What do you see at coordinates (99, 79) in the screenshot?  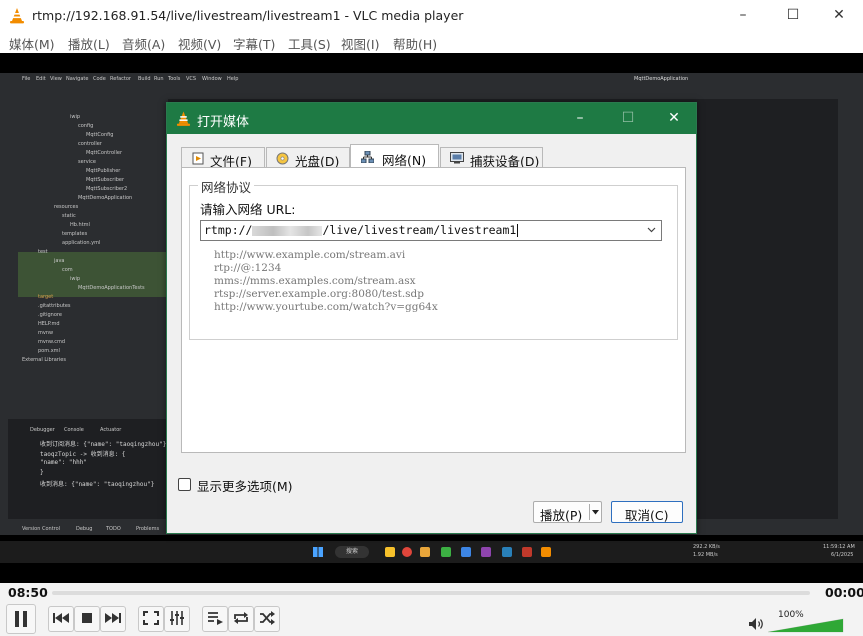 I see `ide-menu-item: Code` at bounding box center [99, 79].